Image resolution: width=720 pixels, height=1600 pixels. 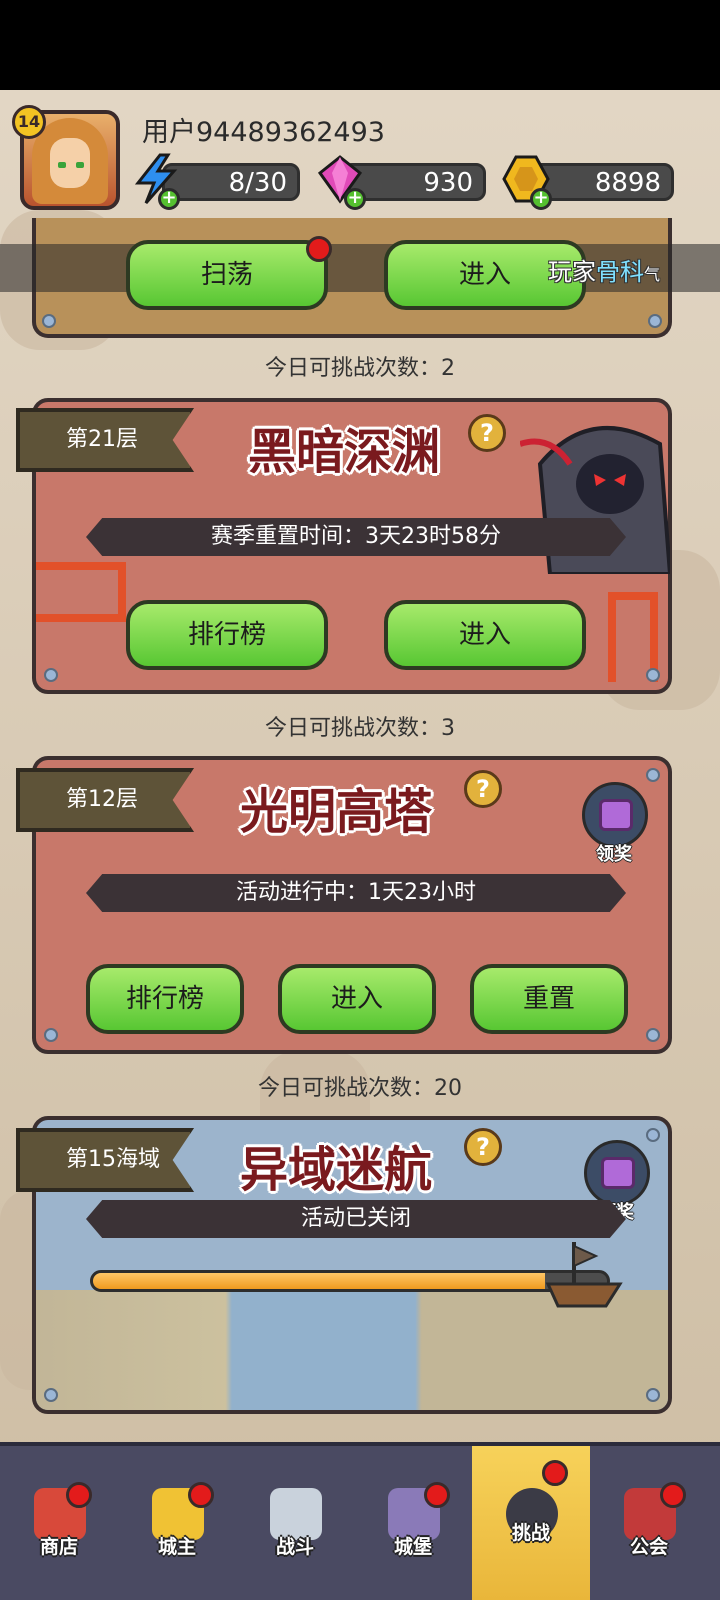 I want to click on tower-enter-button: 进入, so click(x=357, y=999).